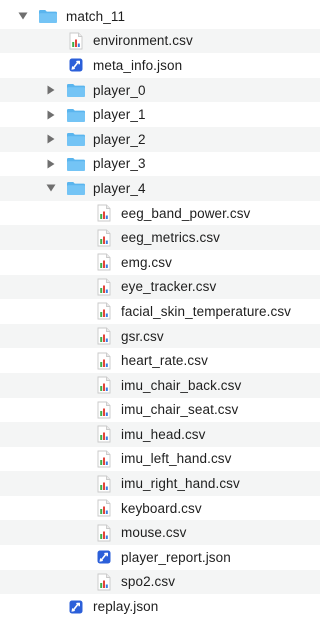  What do you see at coordinates (119, 115) in the screenshot?
I see `item-label: player_1` at bounding box center [119, 115].